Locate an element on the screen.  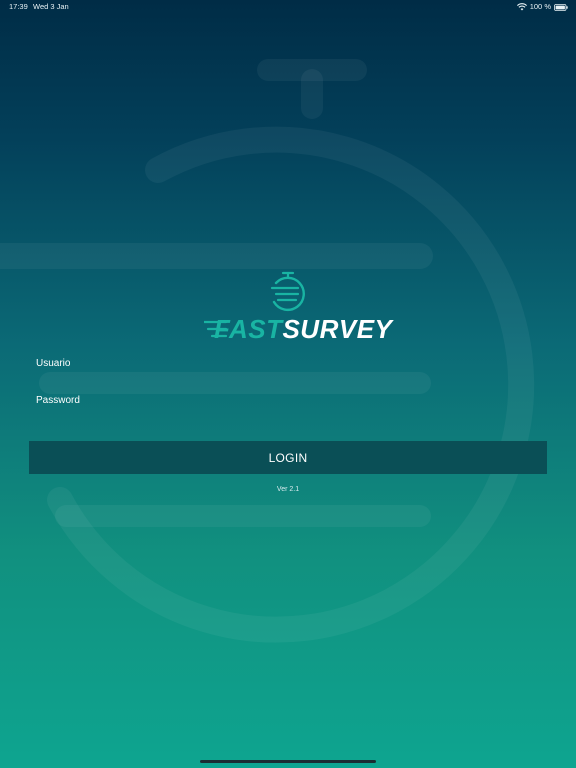
logo-text: FASTSURVEY is located at coordinates (303, 329).